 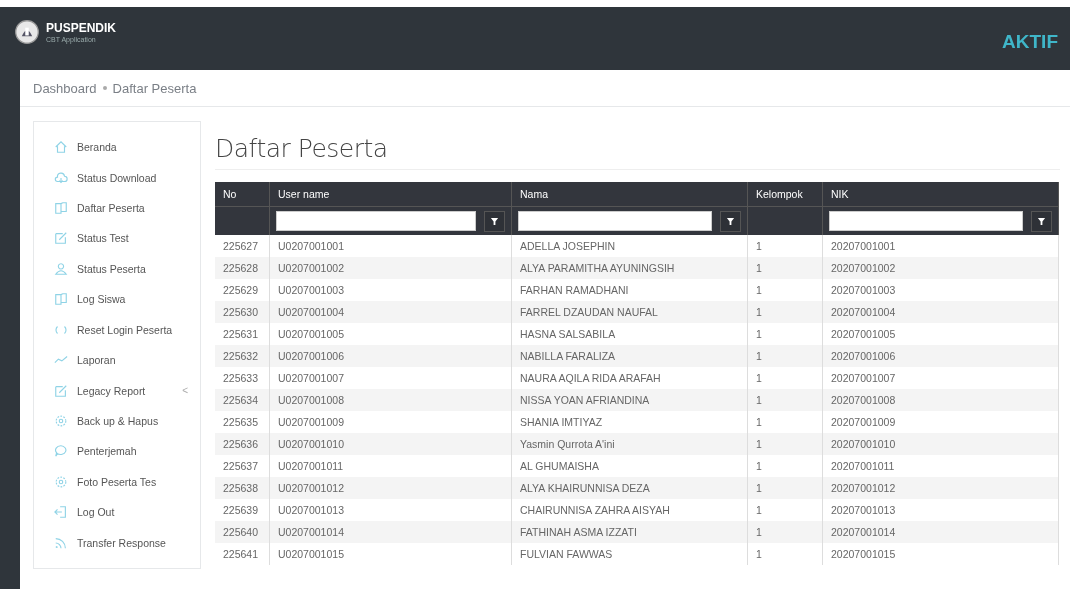 I want to click on column-header: No, so click(x=242, y=194).